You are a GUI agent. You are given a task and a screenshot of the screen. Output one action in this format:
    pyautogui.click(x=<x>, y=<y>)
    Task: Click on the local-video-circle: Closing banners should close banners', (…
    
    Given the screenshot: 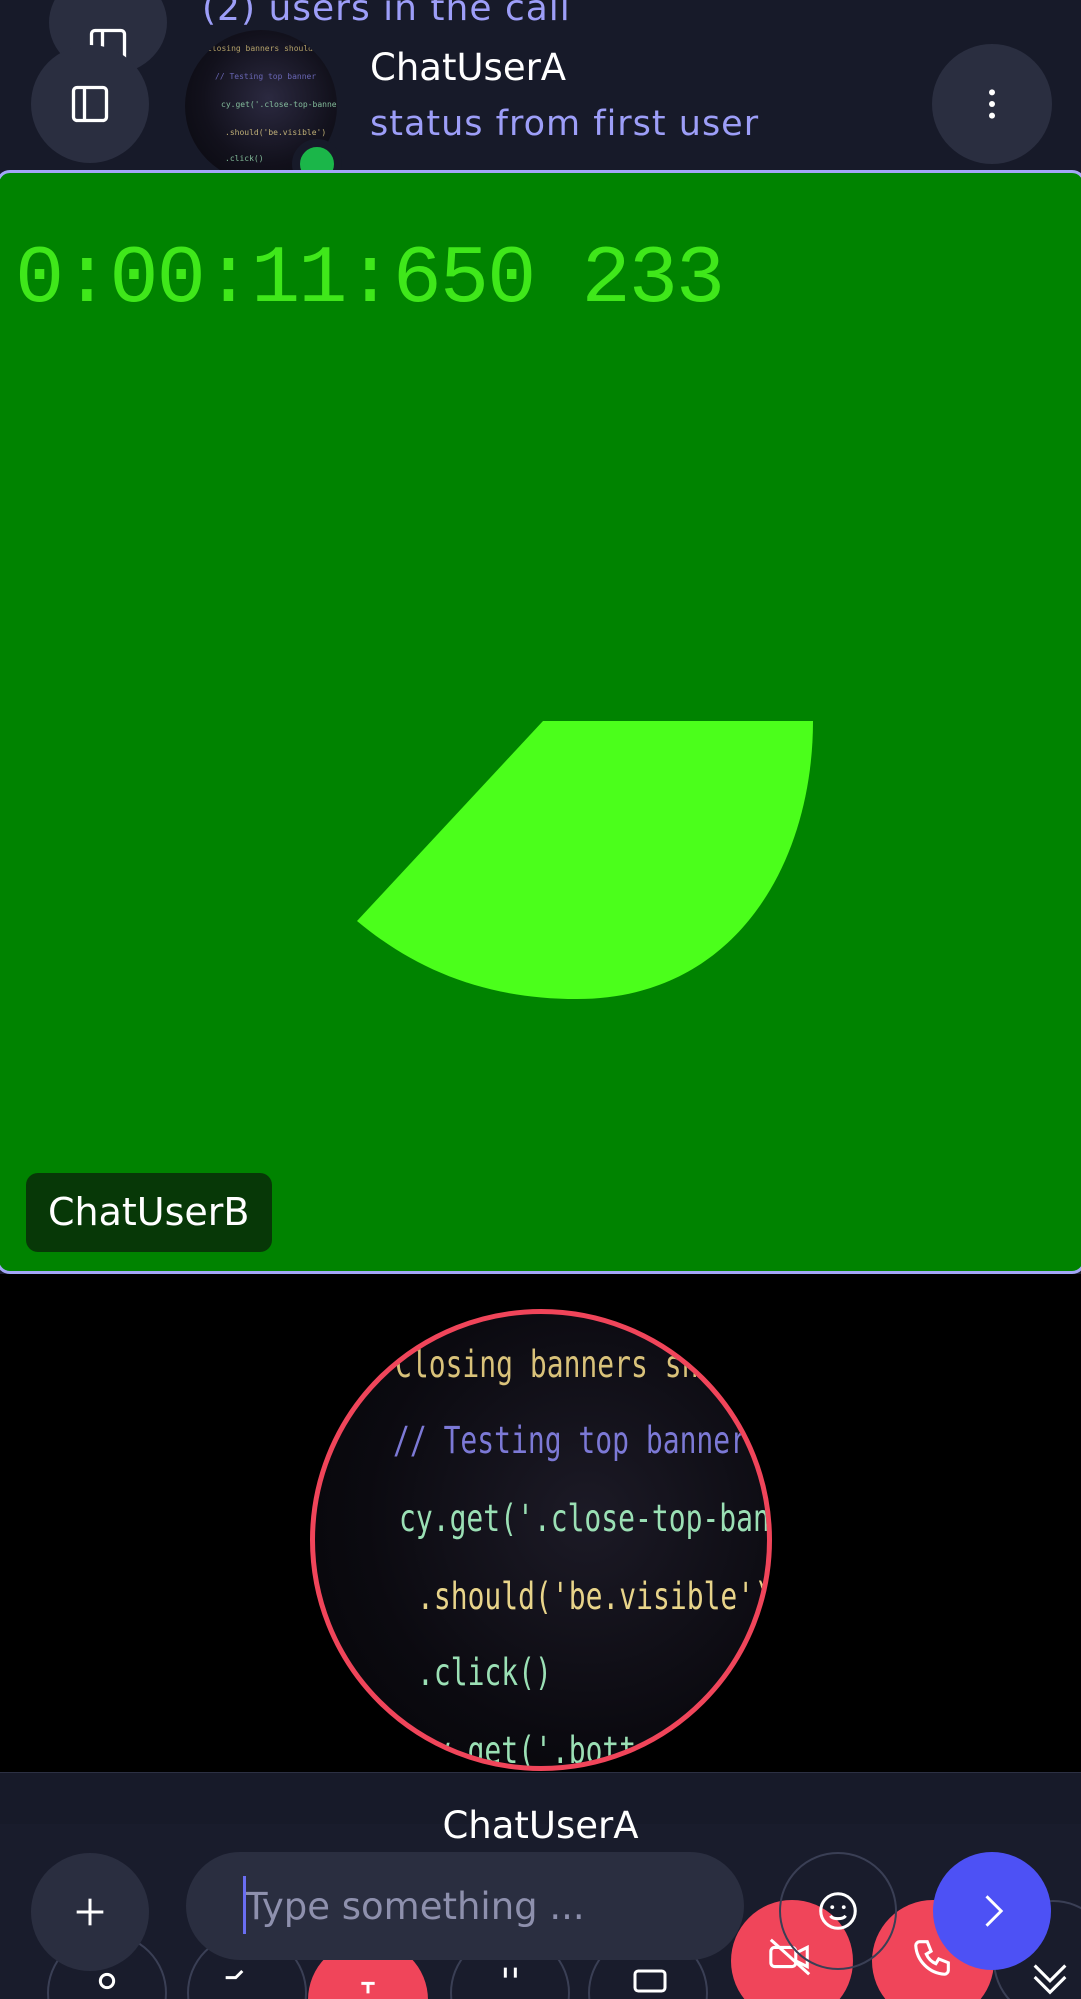 What is the action you would take?
    pyautogui.click(x=541, y=1540)
    